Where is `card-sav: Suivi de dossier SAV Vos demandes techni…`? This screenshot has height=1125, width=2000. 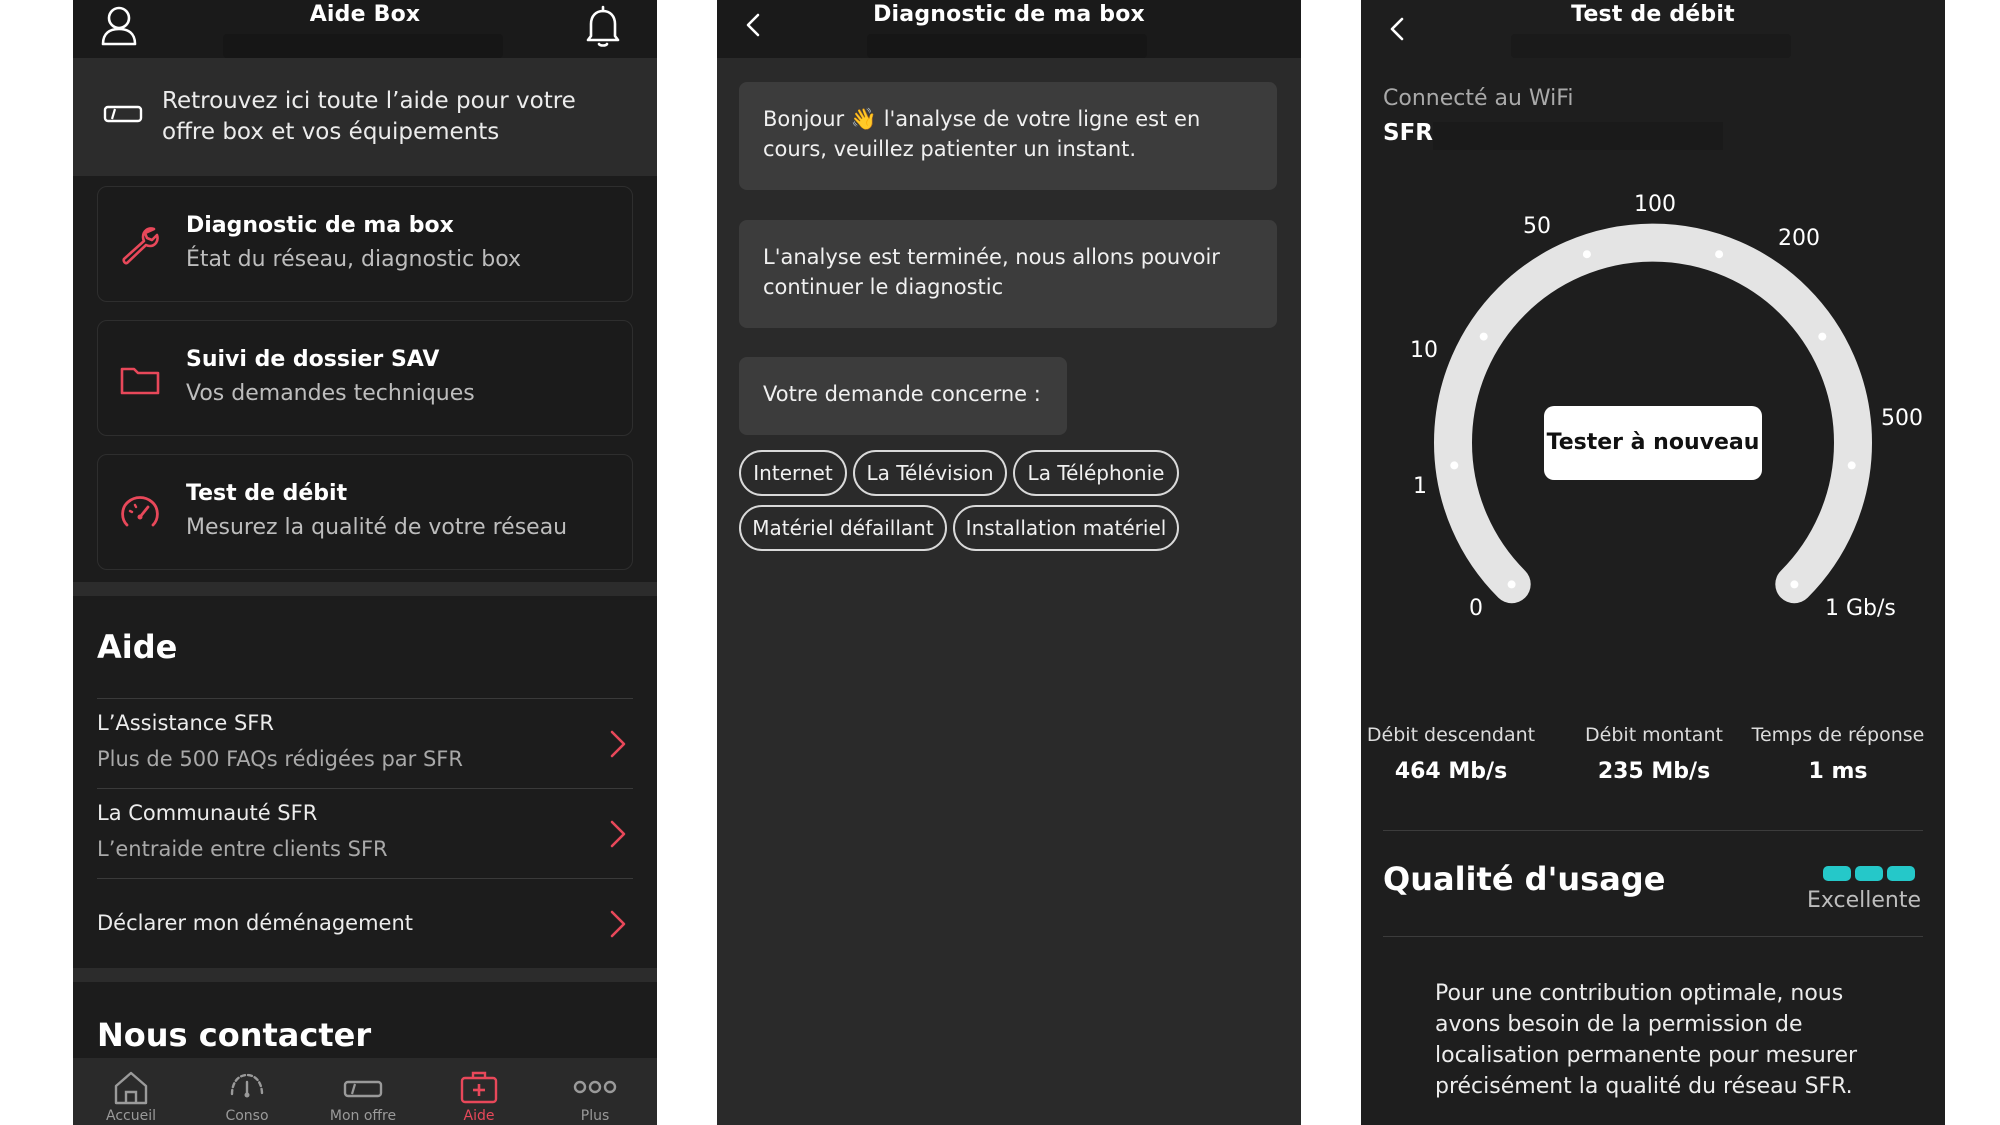
card-sav: Suivi de dossier SAV Vos demandes techni… is located at coordinates (365, 378).